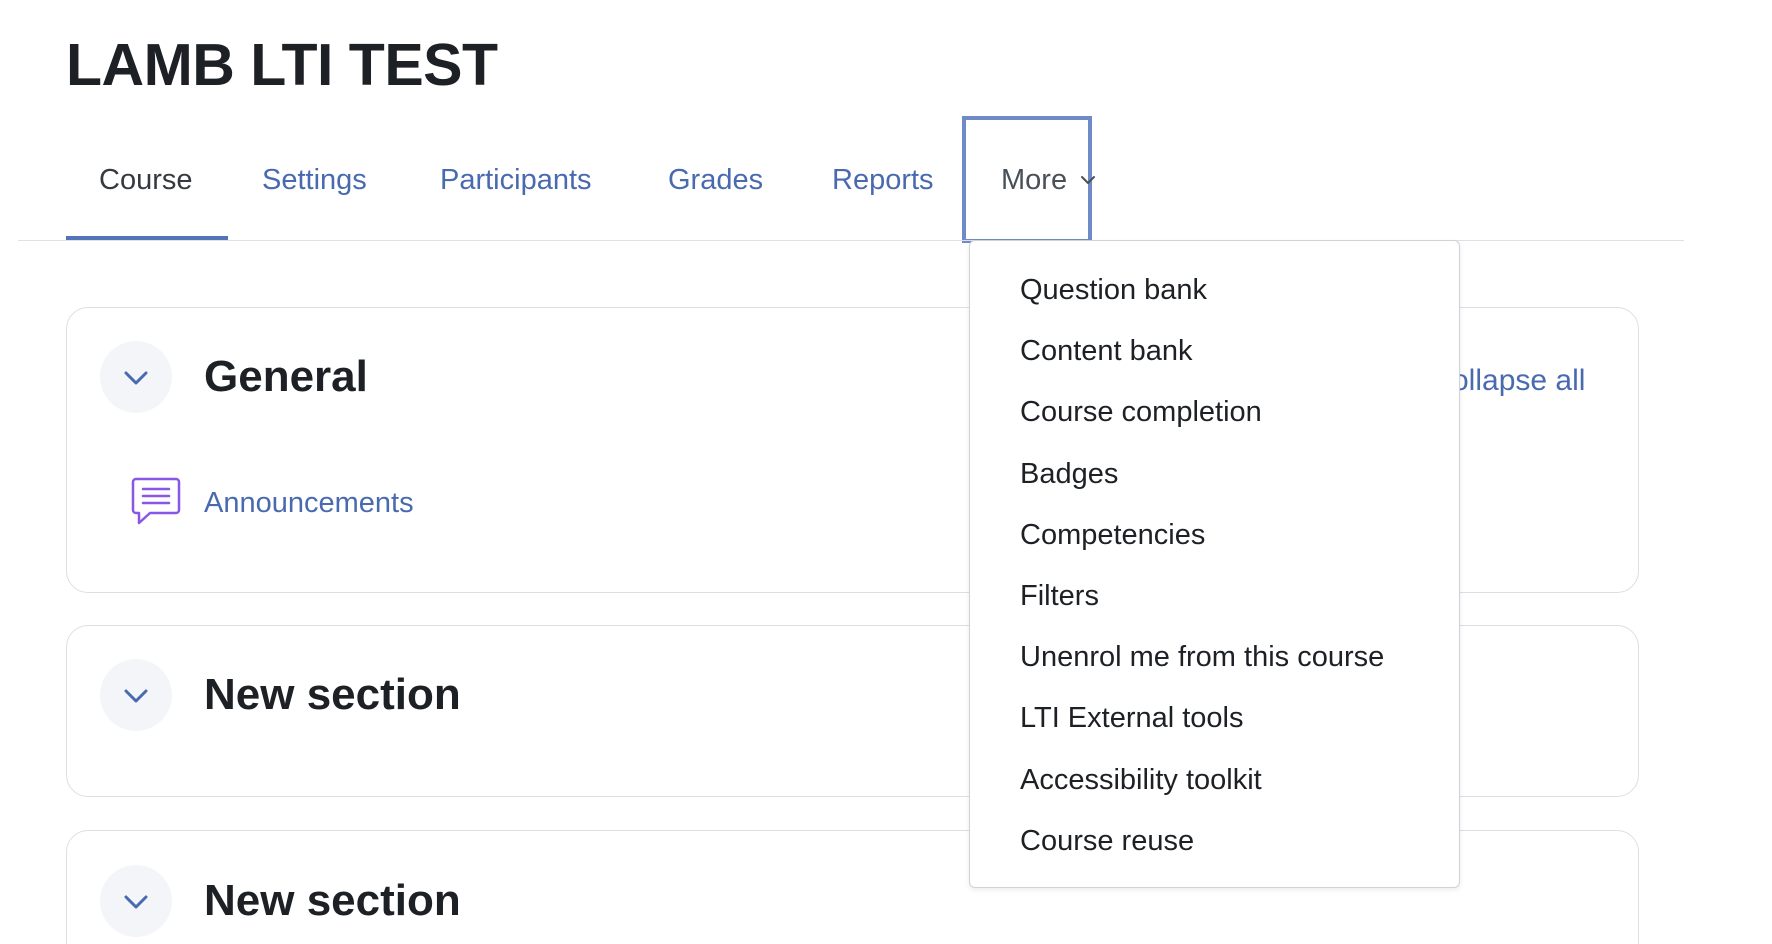 The image size is (1772, 944). Describe the element at coordinates (715, 180) in the screenshot. I see `tab-grades: Grades` at that location.